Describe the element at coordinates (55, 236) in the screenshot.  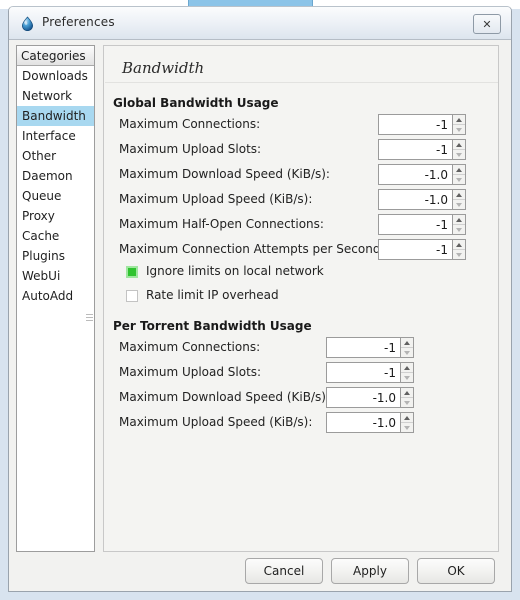
I see `sidebar-item-cache: Cache` at that location.